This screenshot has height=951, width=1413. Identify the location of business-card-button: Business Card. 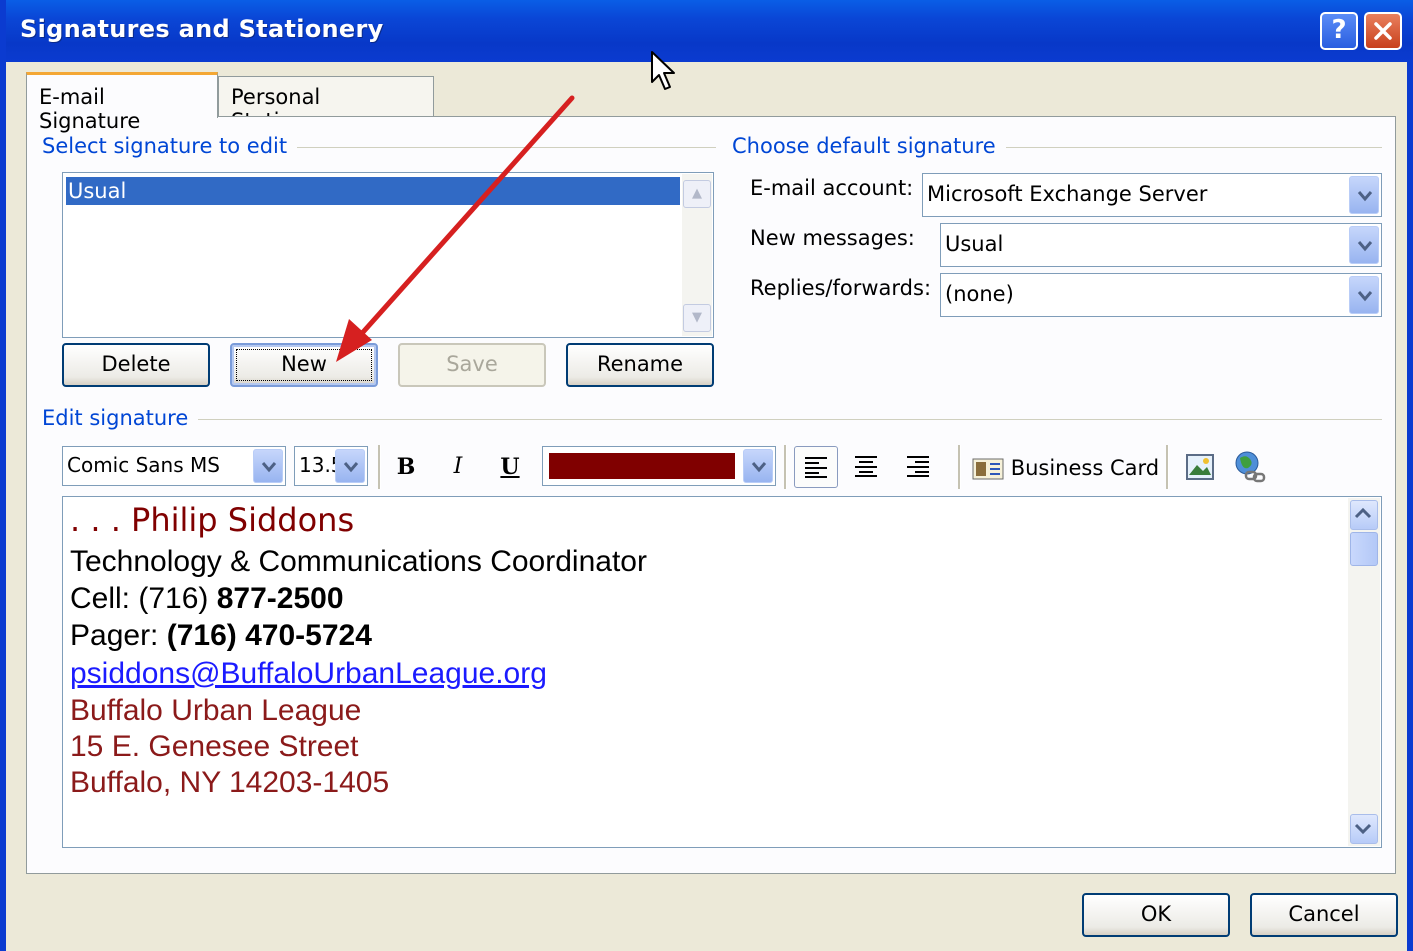
(1065, 468).